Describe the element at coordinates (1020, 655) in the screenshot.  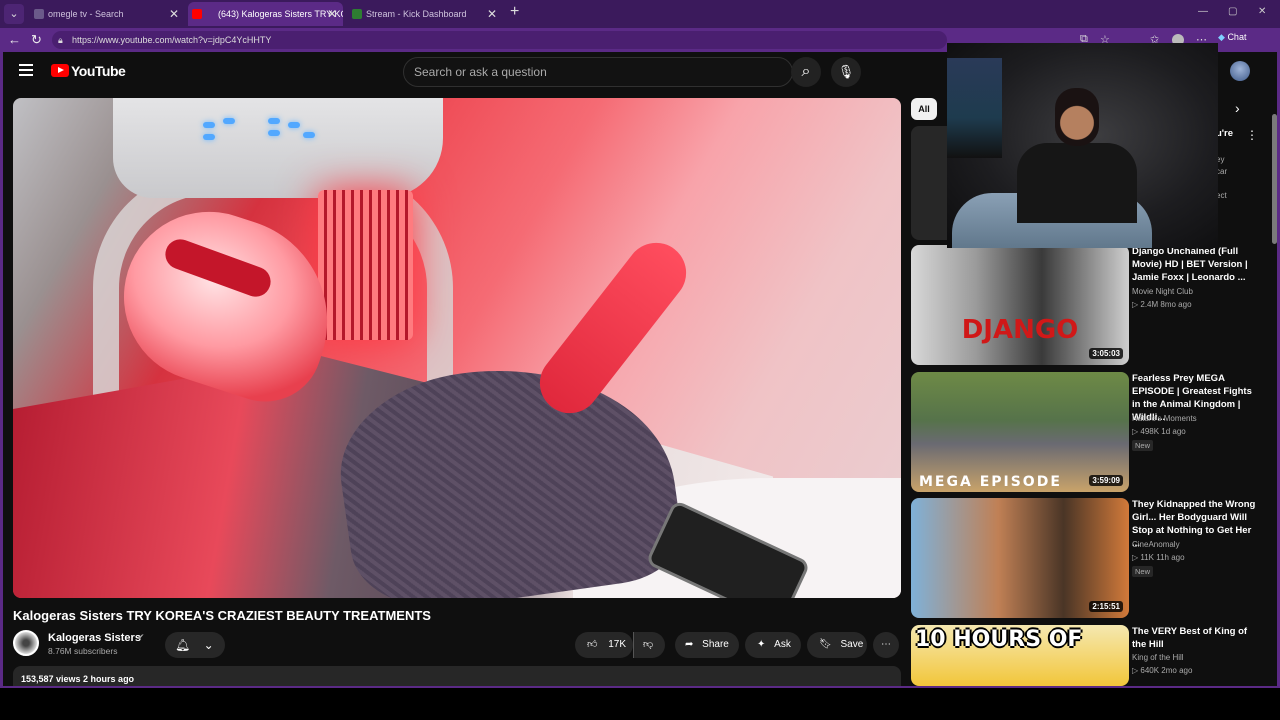
I see `recommendation-thumbnail: 10 HOURS OF` at that location.